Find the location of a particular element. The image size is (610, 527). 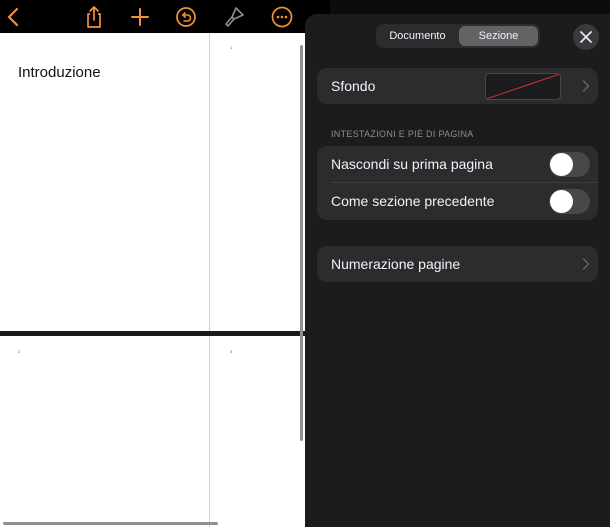

tab-documento: Documento is located at coordinates (417, 36).